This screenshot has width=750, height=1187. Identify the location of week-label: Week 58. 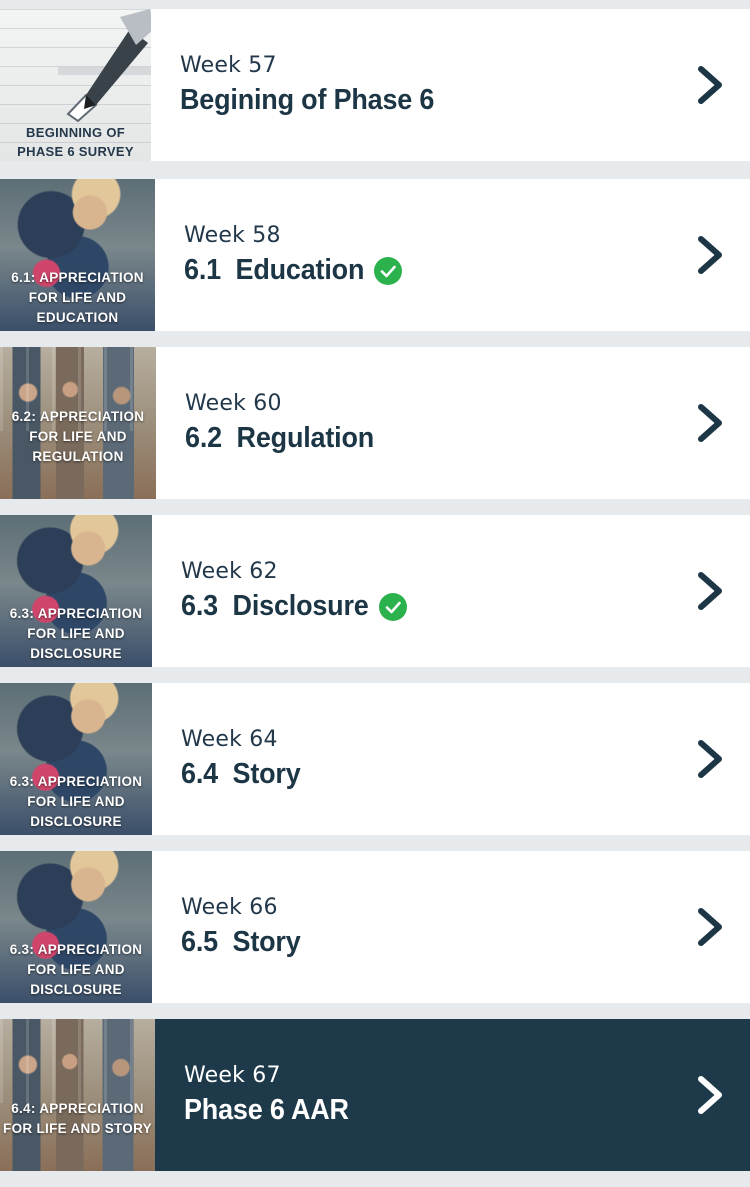
(232, 235).